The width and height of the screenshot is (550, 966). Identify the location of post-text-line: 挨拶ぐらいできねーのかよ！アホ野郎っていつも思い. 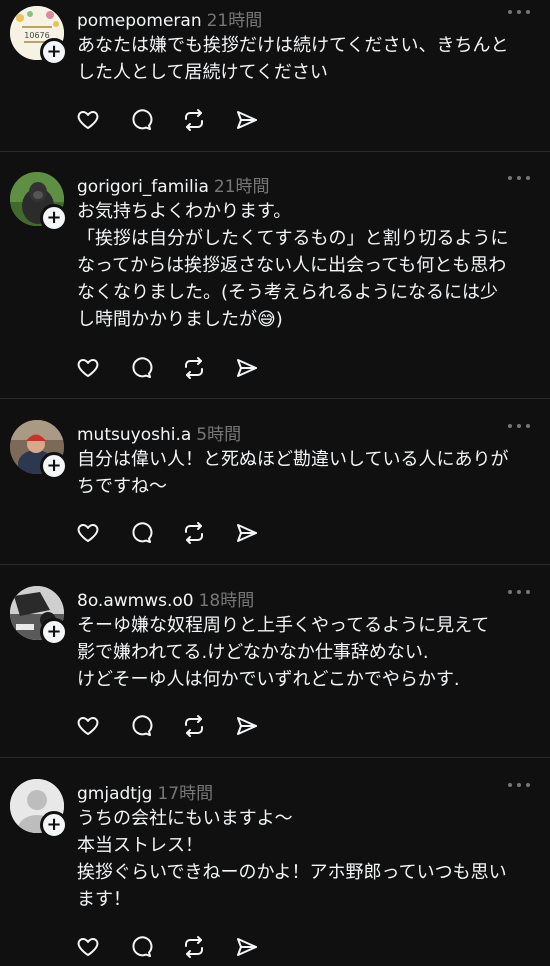
(292, 872).